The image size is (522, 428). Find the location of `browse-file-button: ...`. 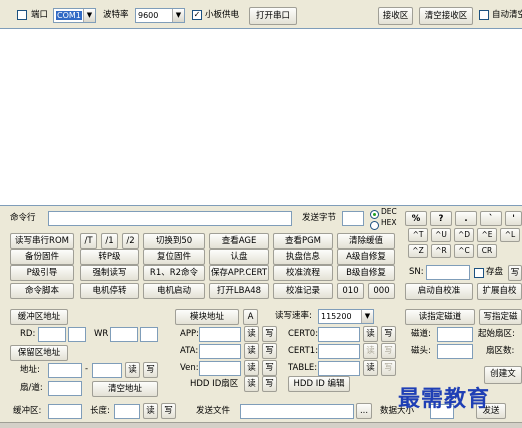

browse-file-button: ... is located at coordinates (364, 411).